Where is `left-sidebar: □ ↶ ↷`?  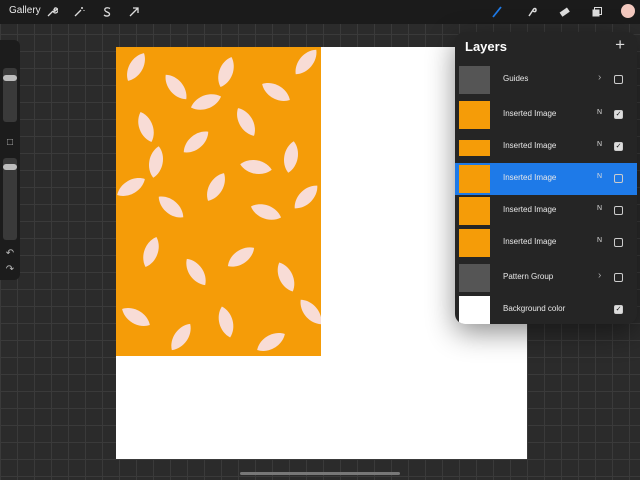 left-sidebar: □ ↶ ↷ is located at coordinates (10, 160).